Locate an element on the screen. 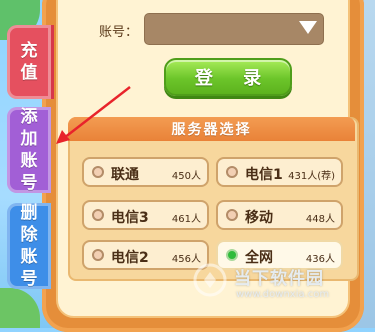 This screenshot has width=375, height=332. watermark-url: www.downxia.com is located at coordinates (283, 294).